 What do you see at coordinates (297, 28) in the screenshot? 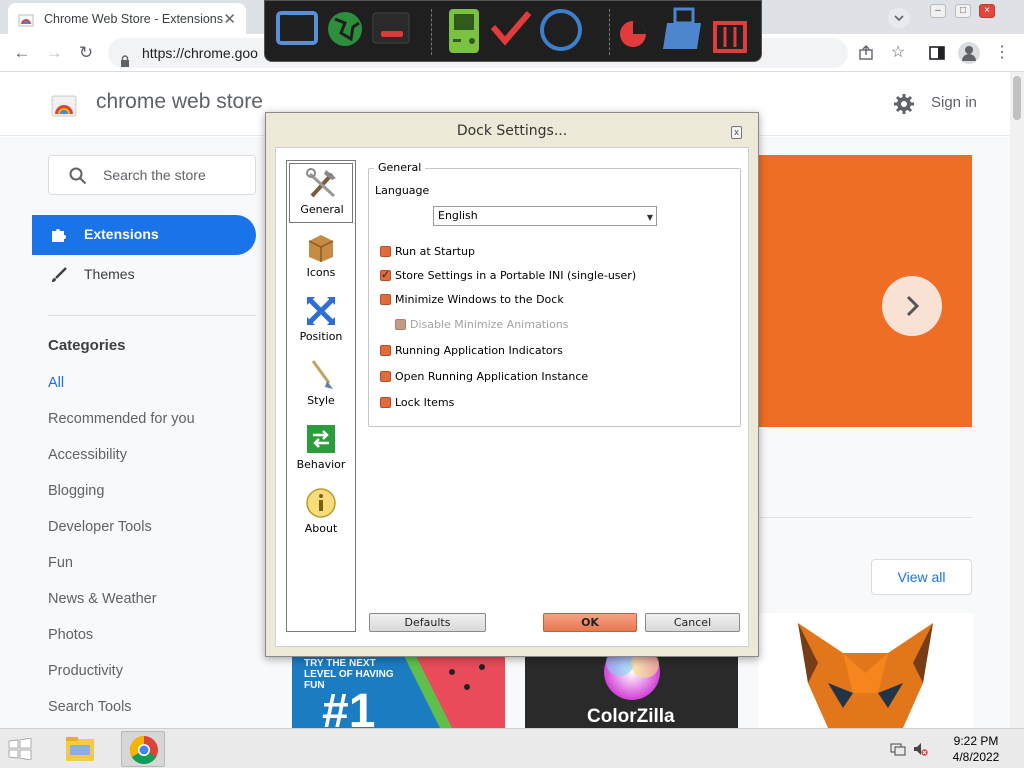
I see `monitor-icon` at bounding box center [297, 28].